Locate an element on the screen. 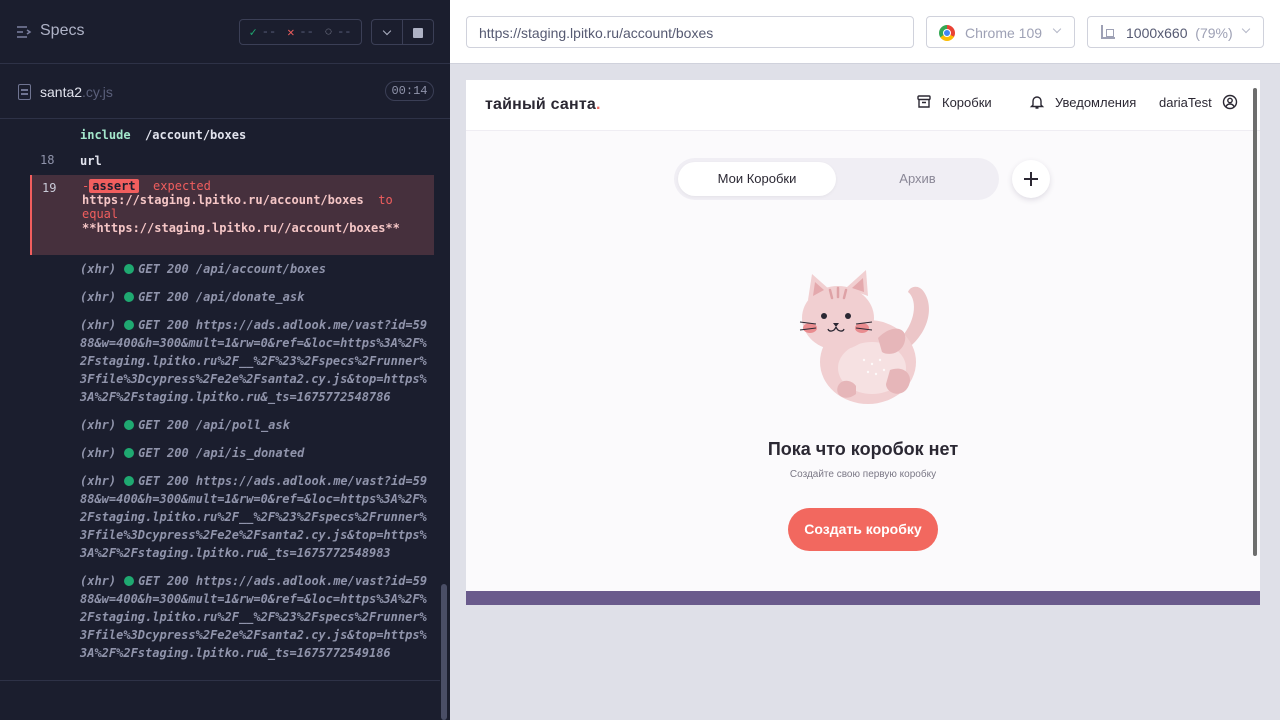 The width and height of the screenshot is (1280, 720). assert-word-to: to is located at coordinates (385, 200).